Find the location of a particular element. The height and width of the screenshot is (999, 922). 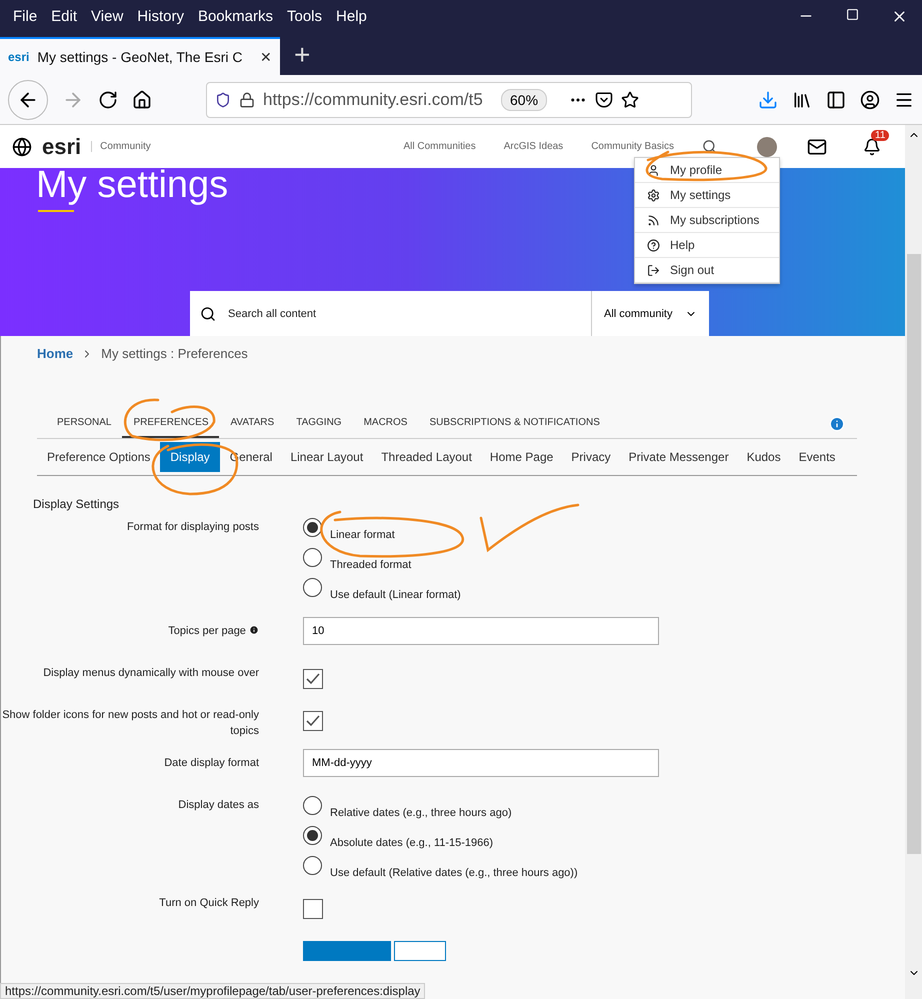

subtab: Kudos is located at coordinates (763, 457).